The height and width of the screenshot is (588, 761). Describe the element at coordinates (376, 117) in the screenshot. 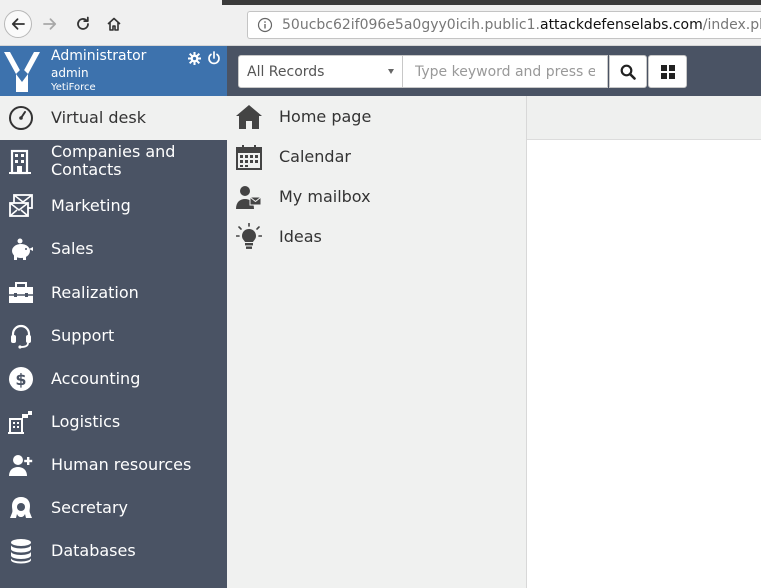

I see `quick-item-home-page: Home page` at that location.